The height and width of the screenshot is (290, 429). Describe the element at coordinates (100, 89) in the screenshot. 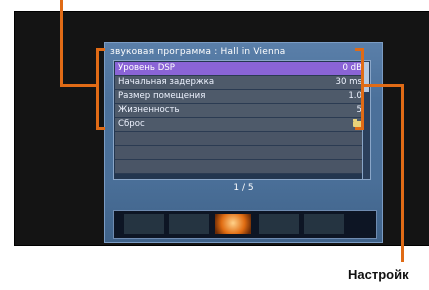

I see `callout-bracket-left` at that location.